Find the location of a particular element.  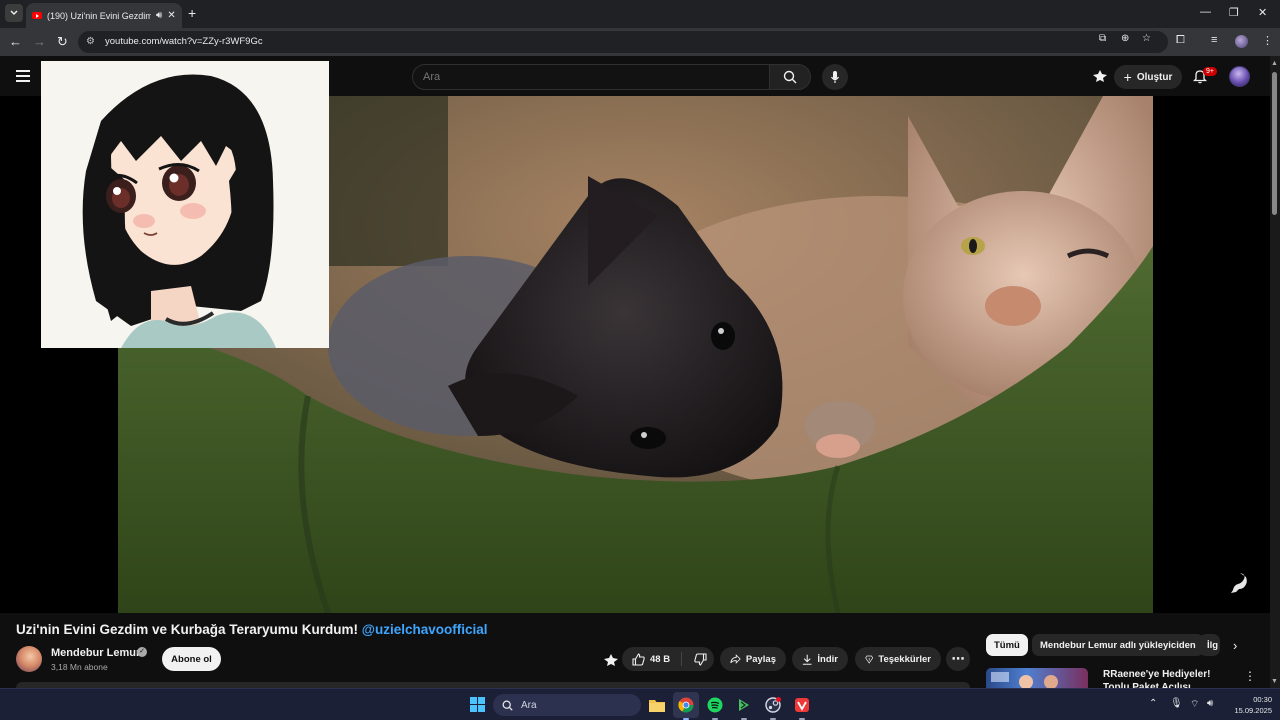

hamburger-icon is located at coordinates (23, 77).